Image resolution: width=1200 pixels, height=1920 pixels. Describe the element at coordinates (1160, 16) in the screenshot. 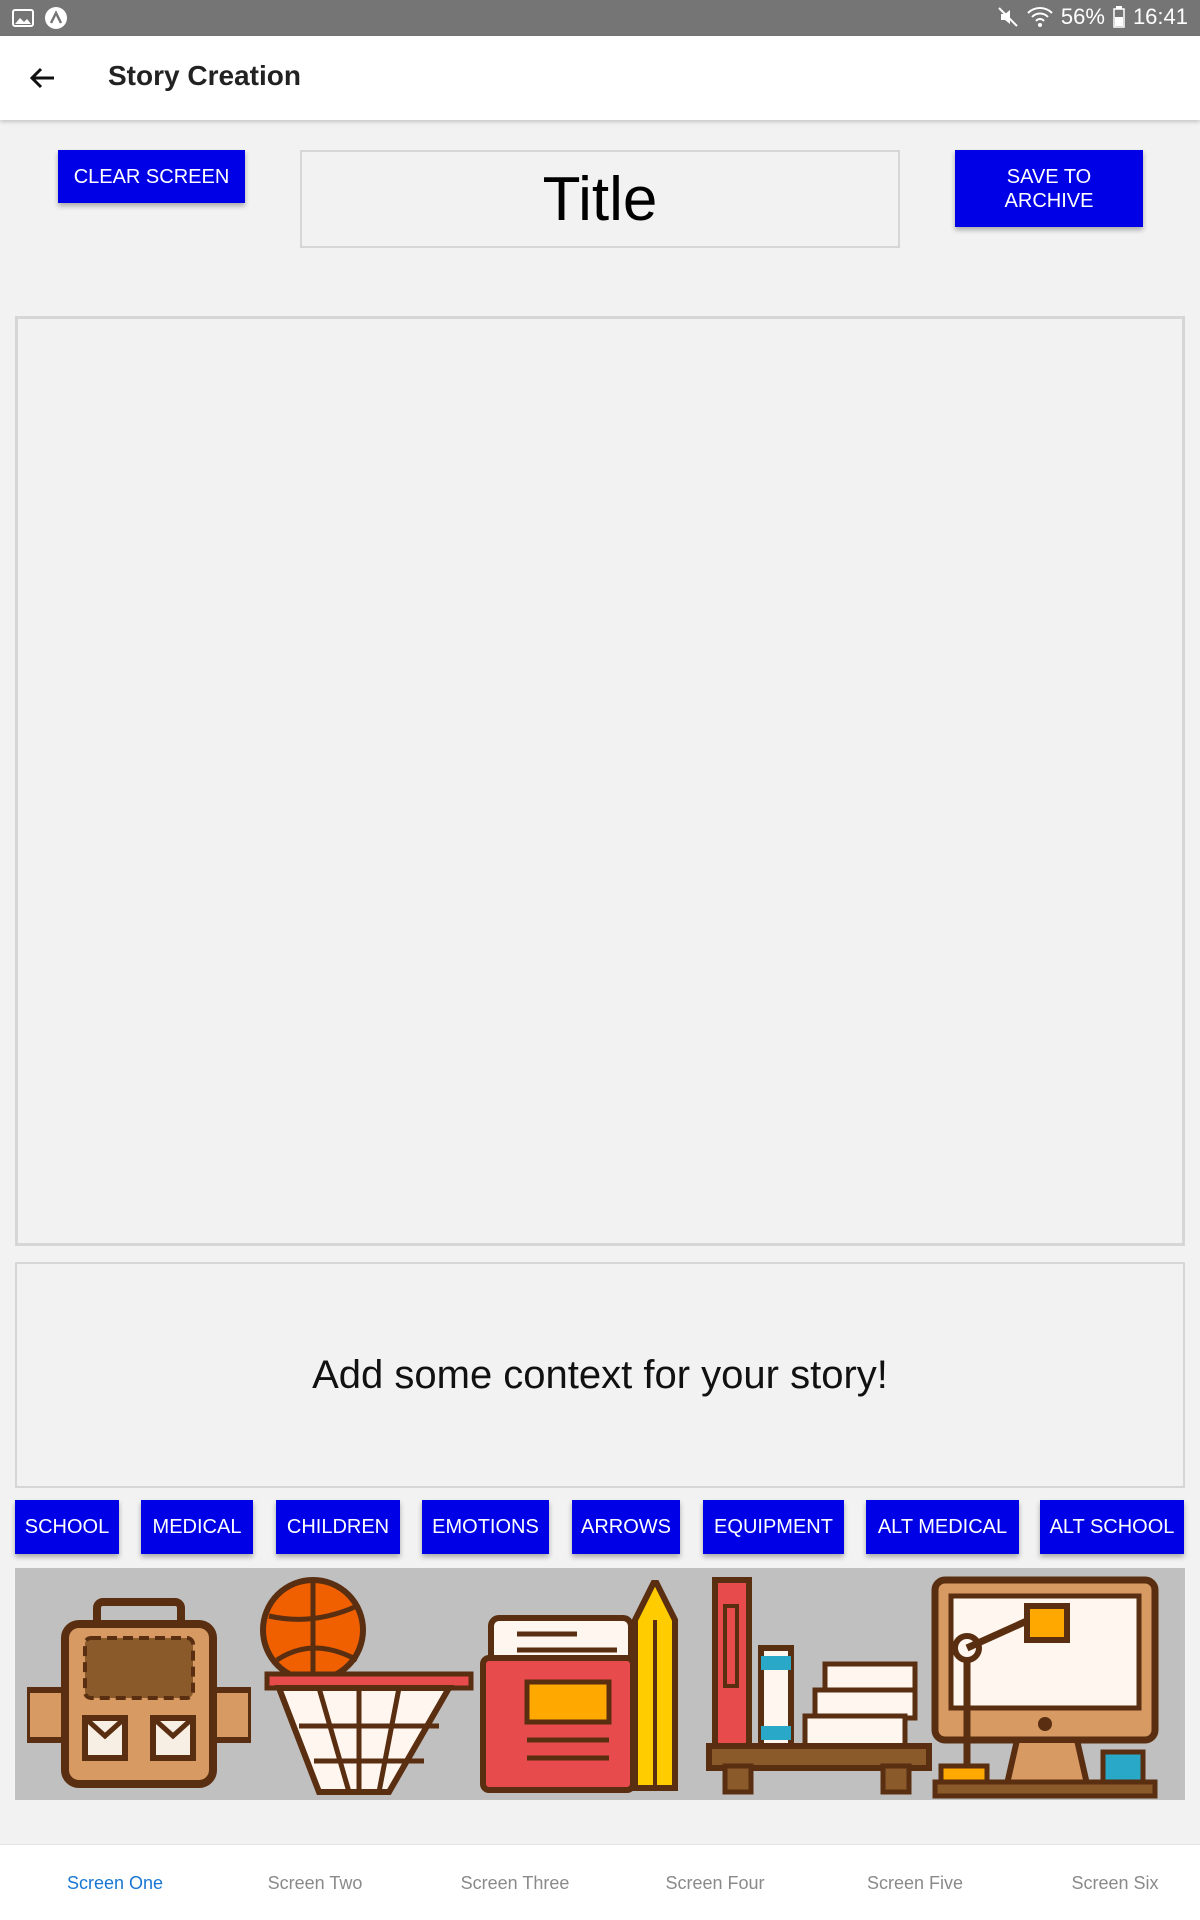

I see `status-time: 16:41` at that location.